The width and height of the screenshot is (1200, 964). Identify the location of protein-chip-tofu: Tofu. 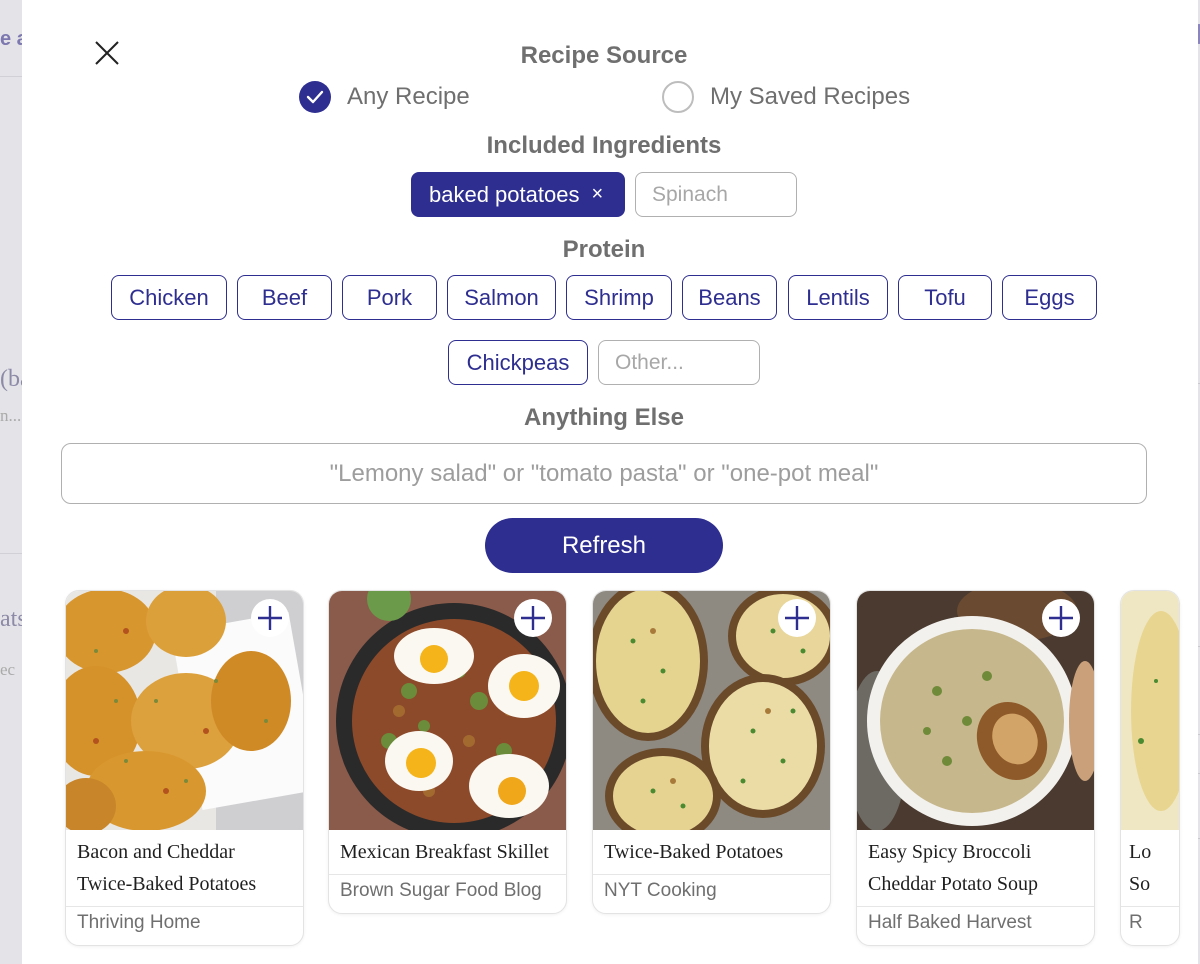
(945, 297).